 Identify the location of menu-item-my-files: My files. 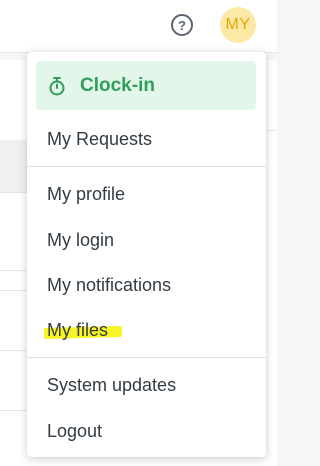
(146, 330).